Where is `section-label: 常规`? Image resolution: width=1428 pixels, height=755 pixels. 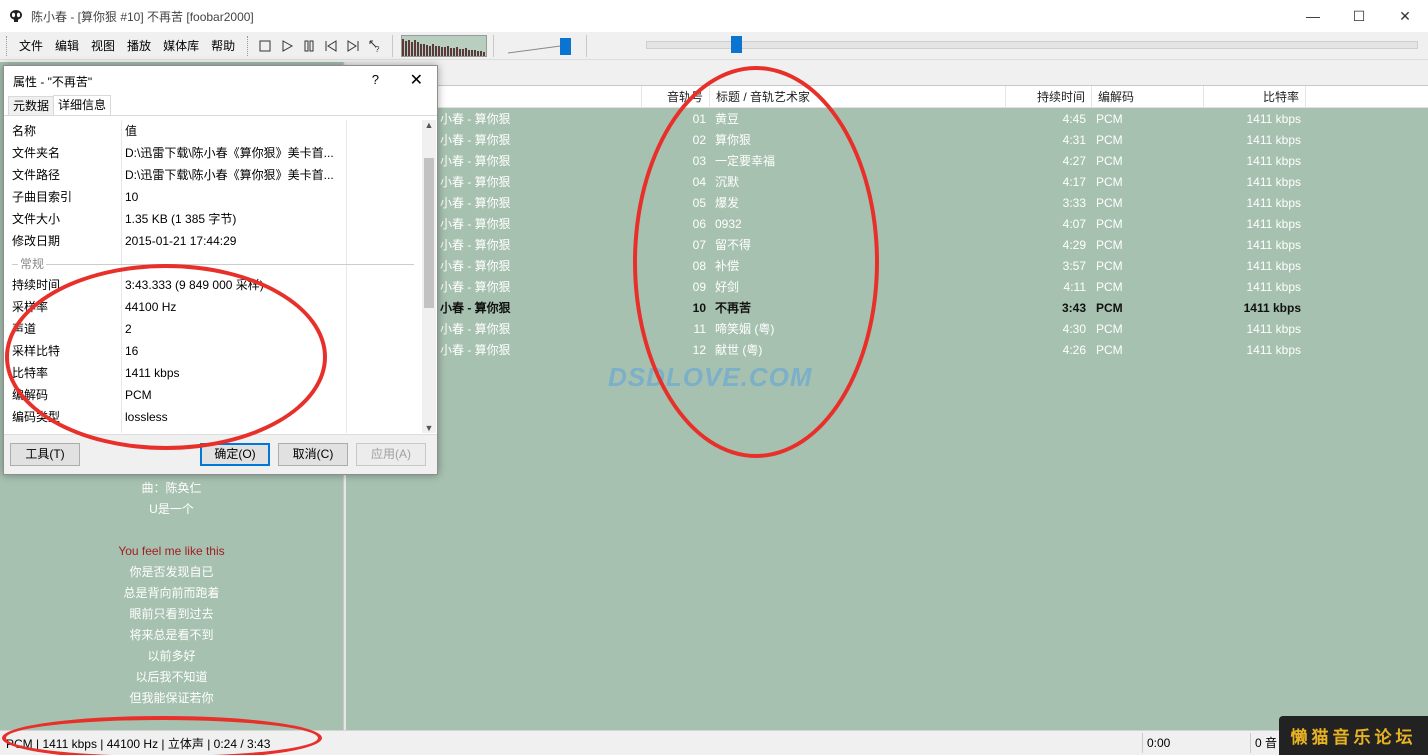
section-label: 常规 is located at coordinates (32, 263).